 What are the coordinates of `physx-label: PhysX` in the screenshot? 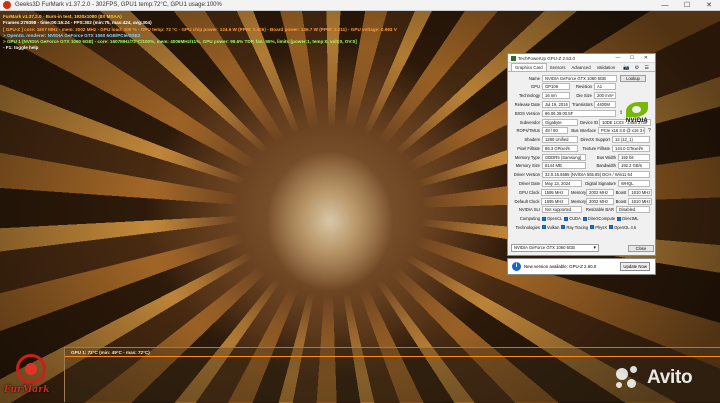 It's located at (601, 227).